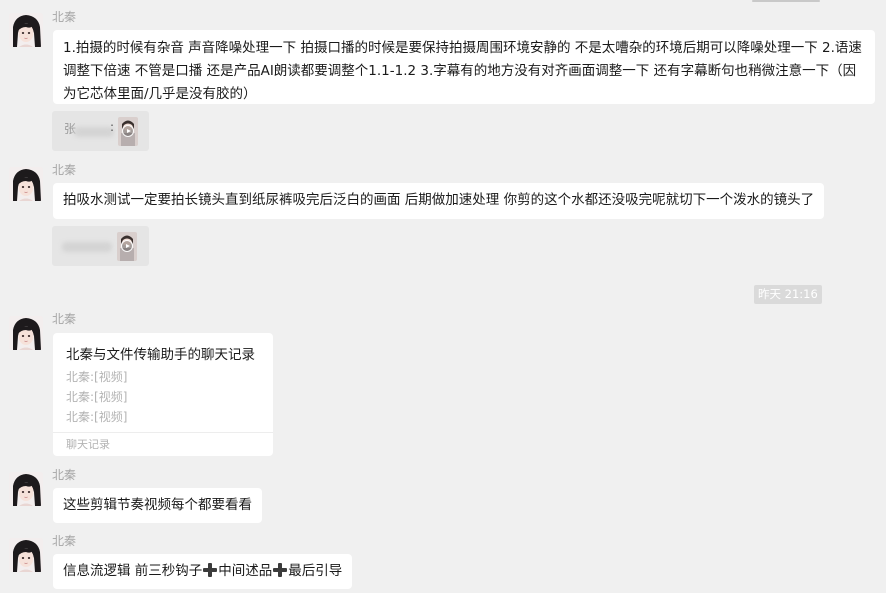 This screenshot has width=886, height=593. Describe the element at coordinates (163, 432) in the screenshot. I see `card-divider` at that location.